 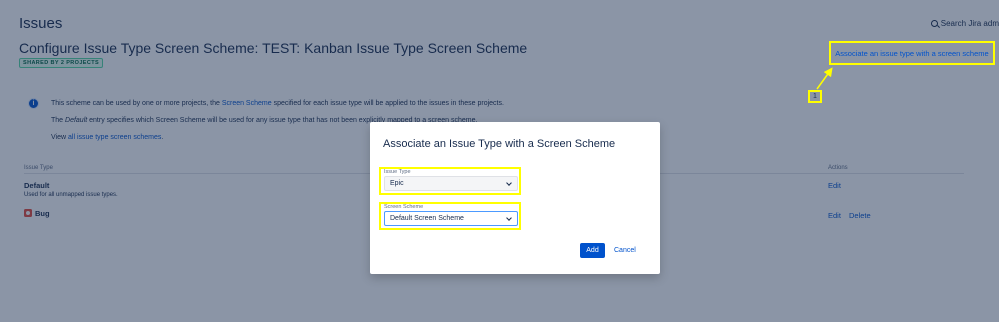 I want to click on issue-type-value: Epic, so click(x=397, y=183).